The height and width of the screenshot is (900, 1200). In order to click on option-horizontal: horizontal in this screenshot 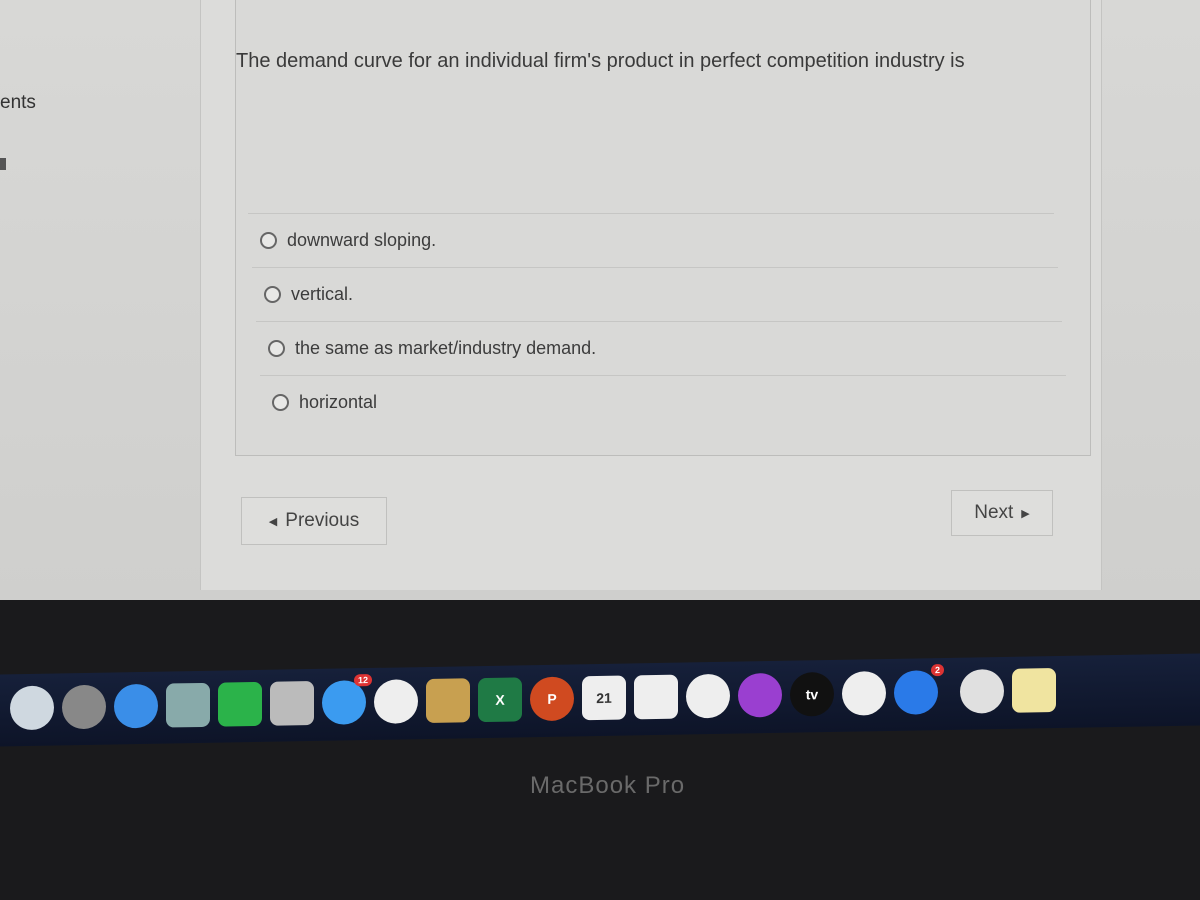, I will do `click(663, 402)`.